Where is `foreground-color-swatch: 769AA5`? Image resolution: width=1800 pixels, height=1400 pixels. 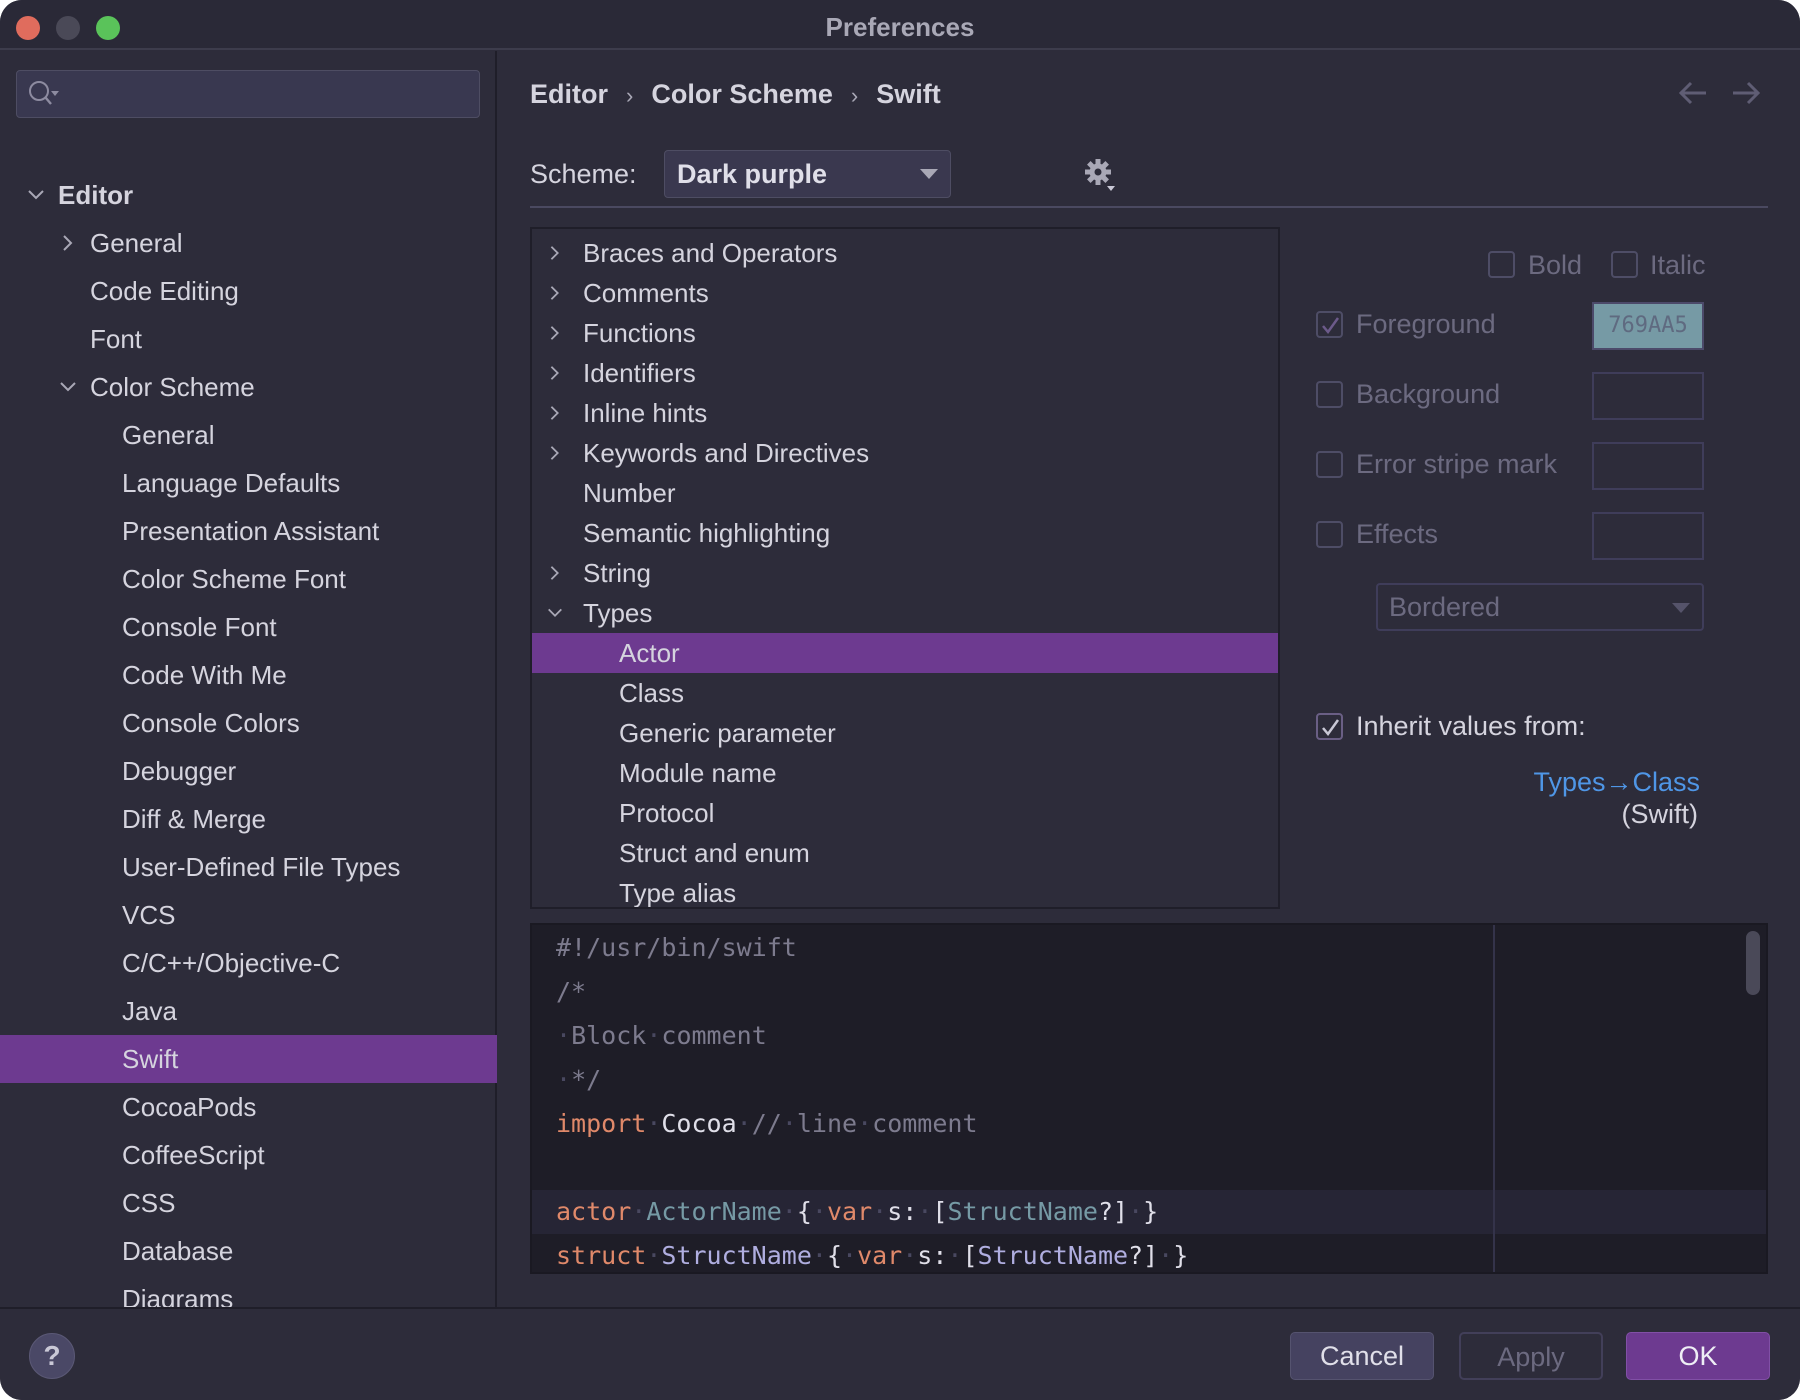 foreground-color-swatch: 769AA5 is located at coordinates (1648, 326).